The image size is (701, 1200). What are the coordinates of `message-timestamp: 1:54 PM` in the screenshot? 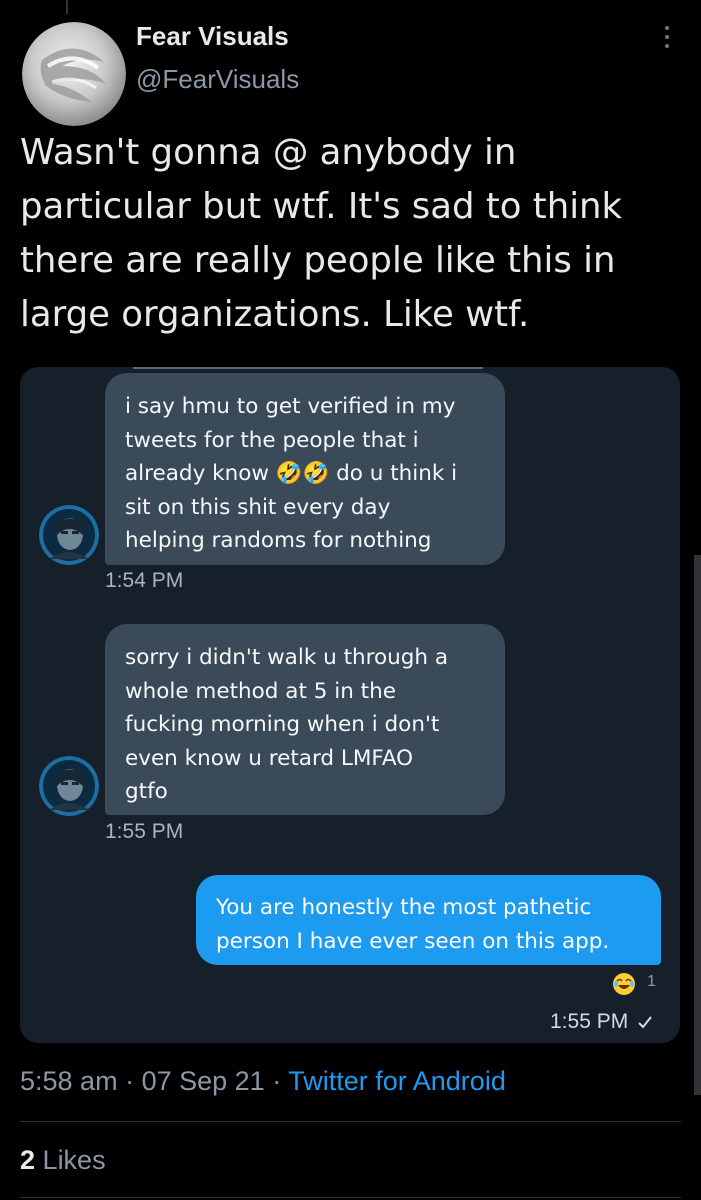 It's located at (144, 580).